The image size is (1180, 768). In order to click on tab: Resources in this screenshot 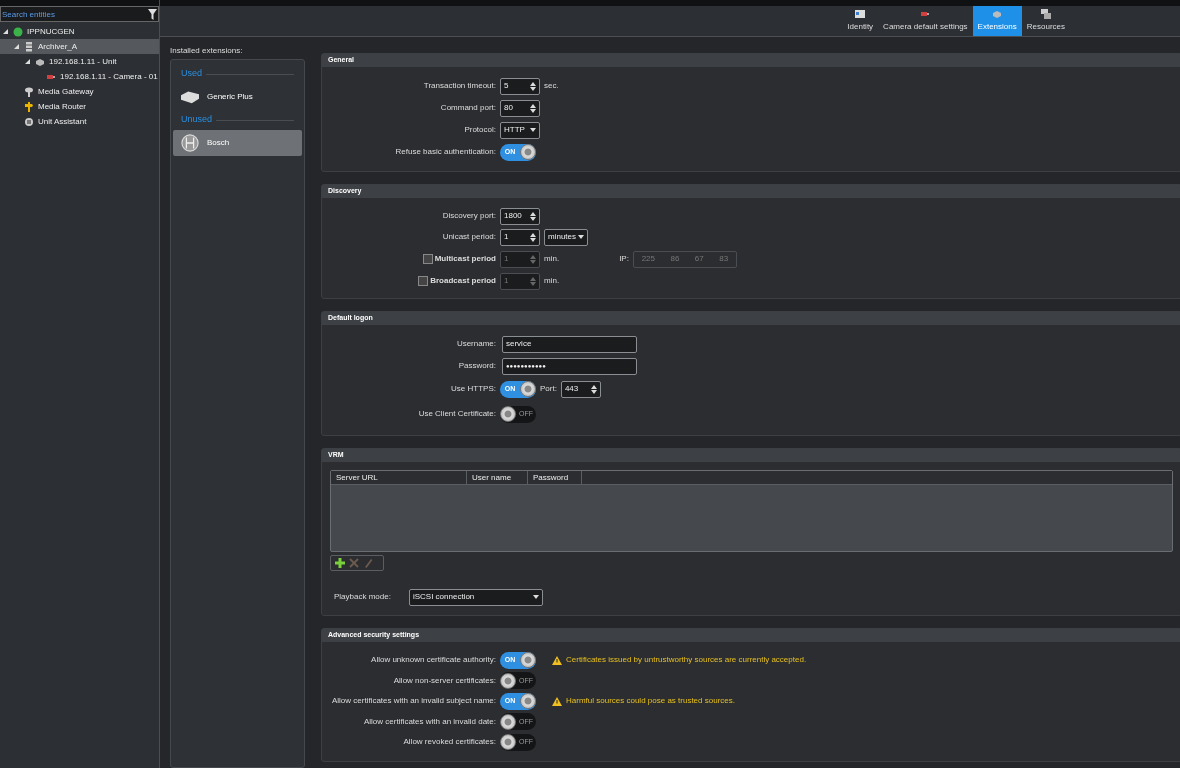, I will do `click(1045, 21)`.